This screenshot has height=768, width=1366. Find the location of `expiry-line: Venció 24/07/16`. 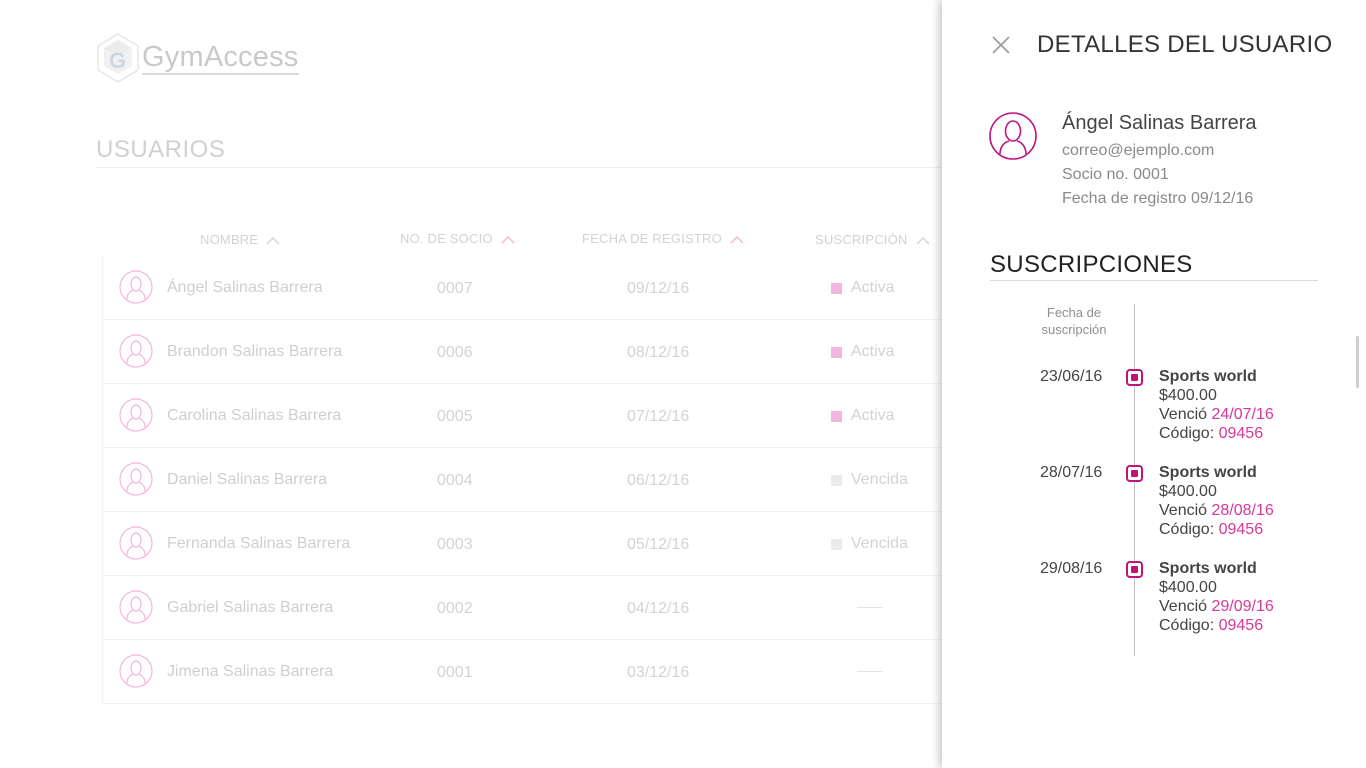

expiry-line: Venció 24/07/16 is located at coordinates (1216, 415).